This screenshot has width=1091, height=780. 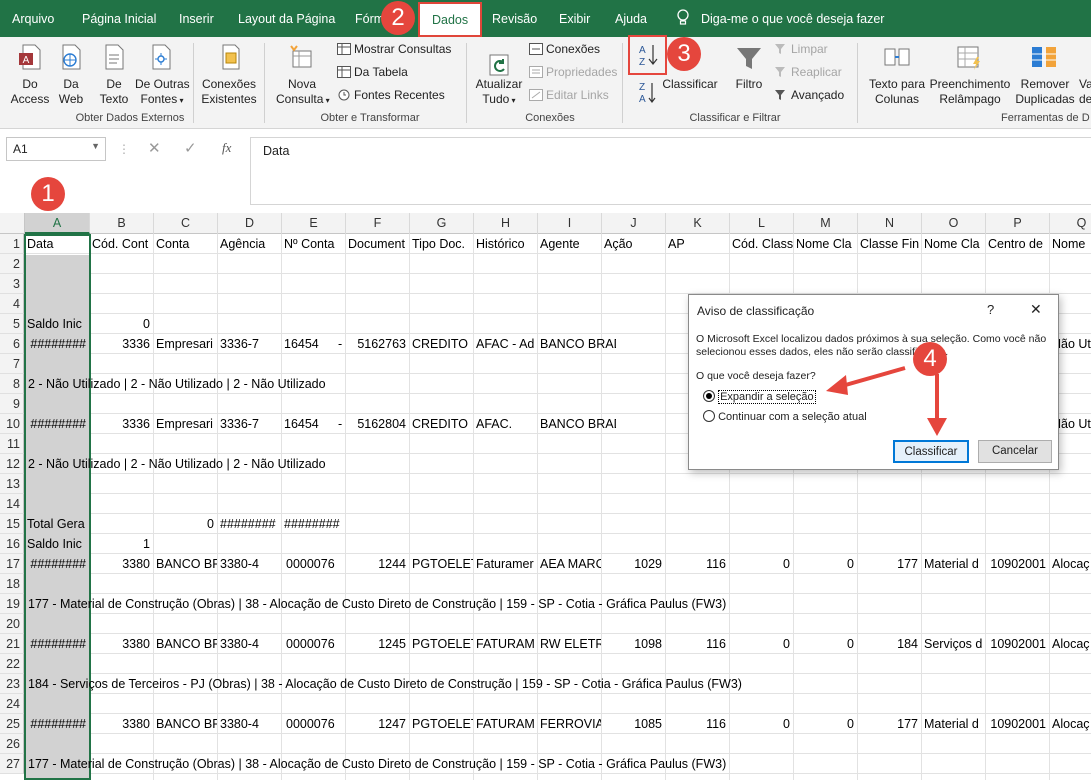 I want to click on recent-sources-button: Fontes Recentes, so click(x=391, y=95).